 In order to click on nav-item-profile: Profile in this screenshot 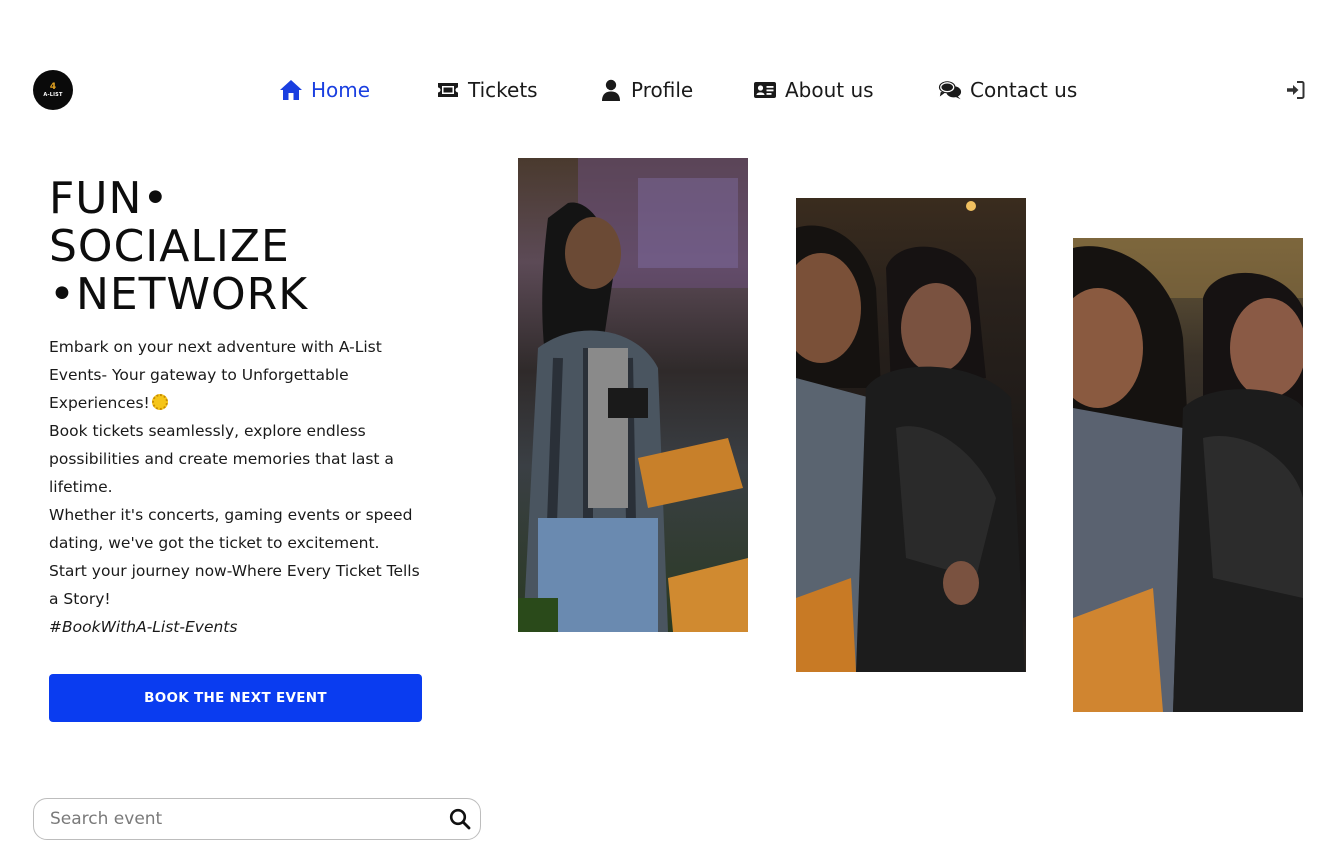, I will do `click(646, 90)`.